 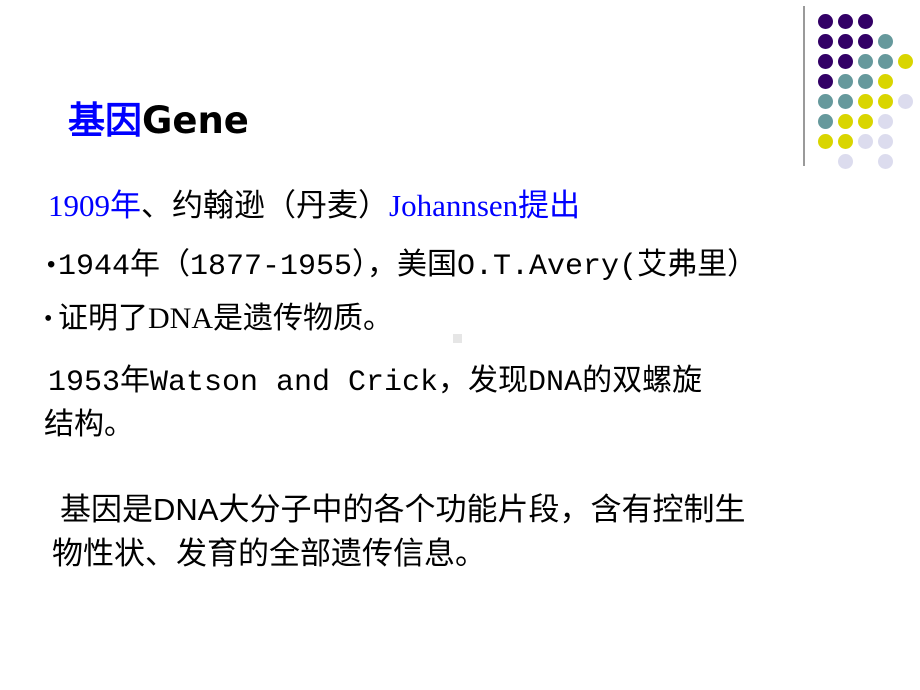 I want to click on body-line-5-text: 结构。, so click(x=89, y=424).